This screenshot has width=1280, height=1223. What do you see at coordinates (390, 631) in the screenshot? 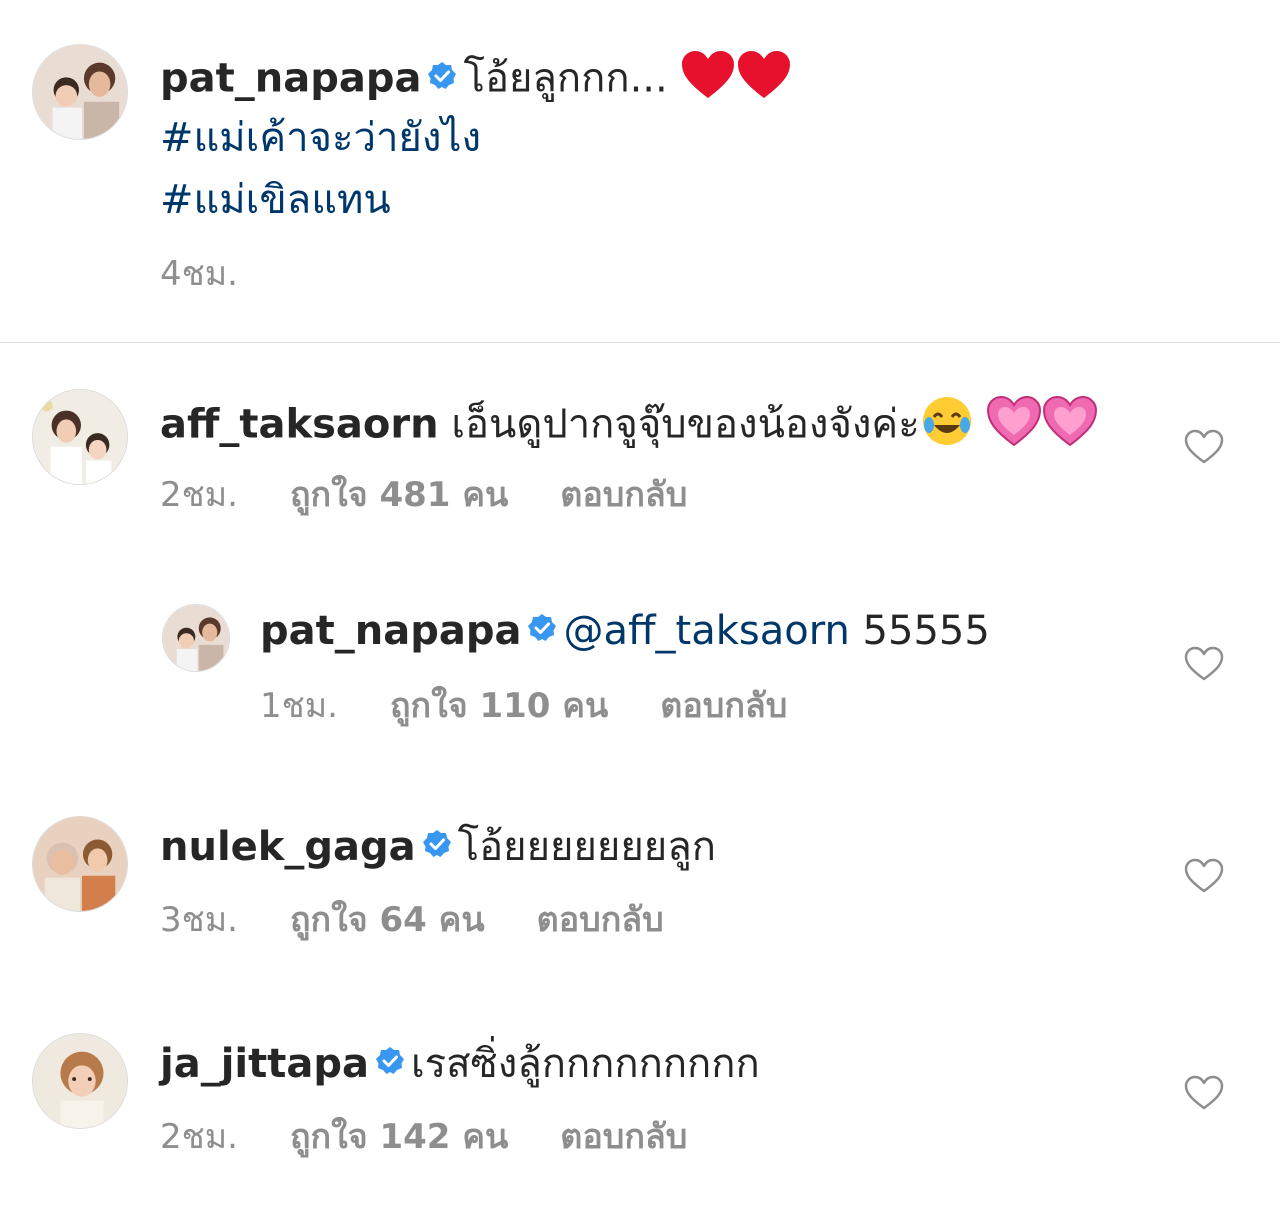
I see `comment-username: pat_napapa` at bounding box center [390, 631].